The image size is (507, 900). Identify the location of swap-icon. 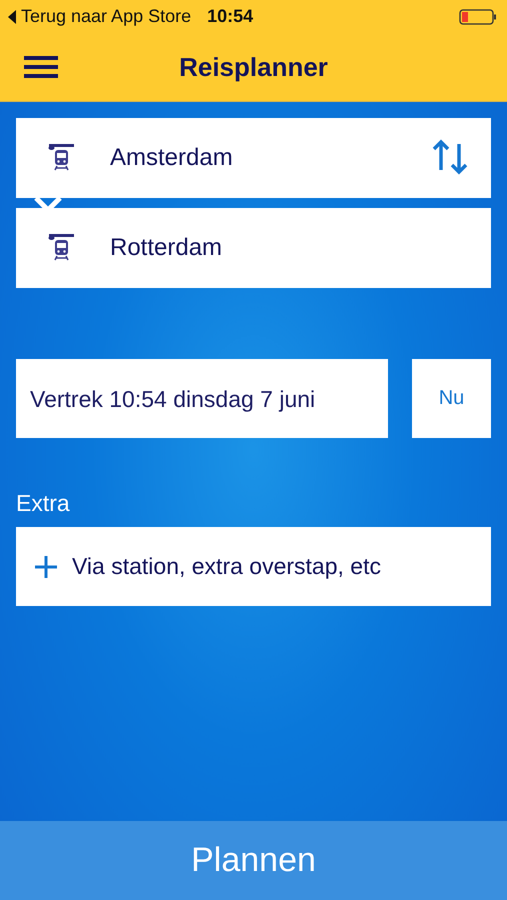
(450, 157).